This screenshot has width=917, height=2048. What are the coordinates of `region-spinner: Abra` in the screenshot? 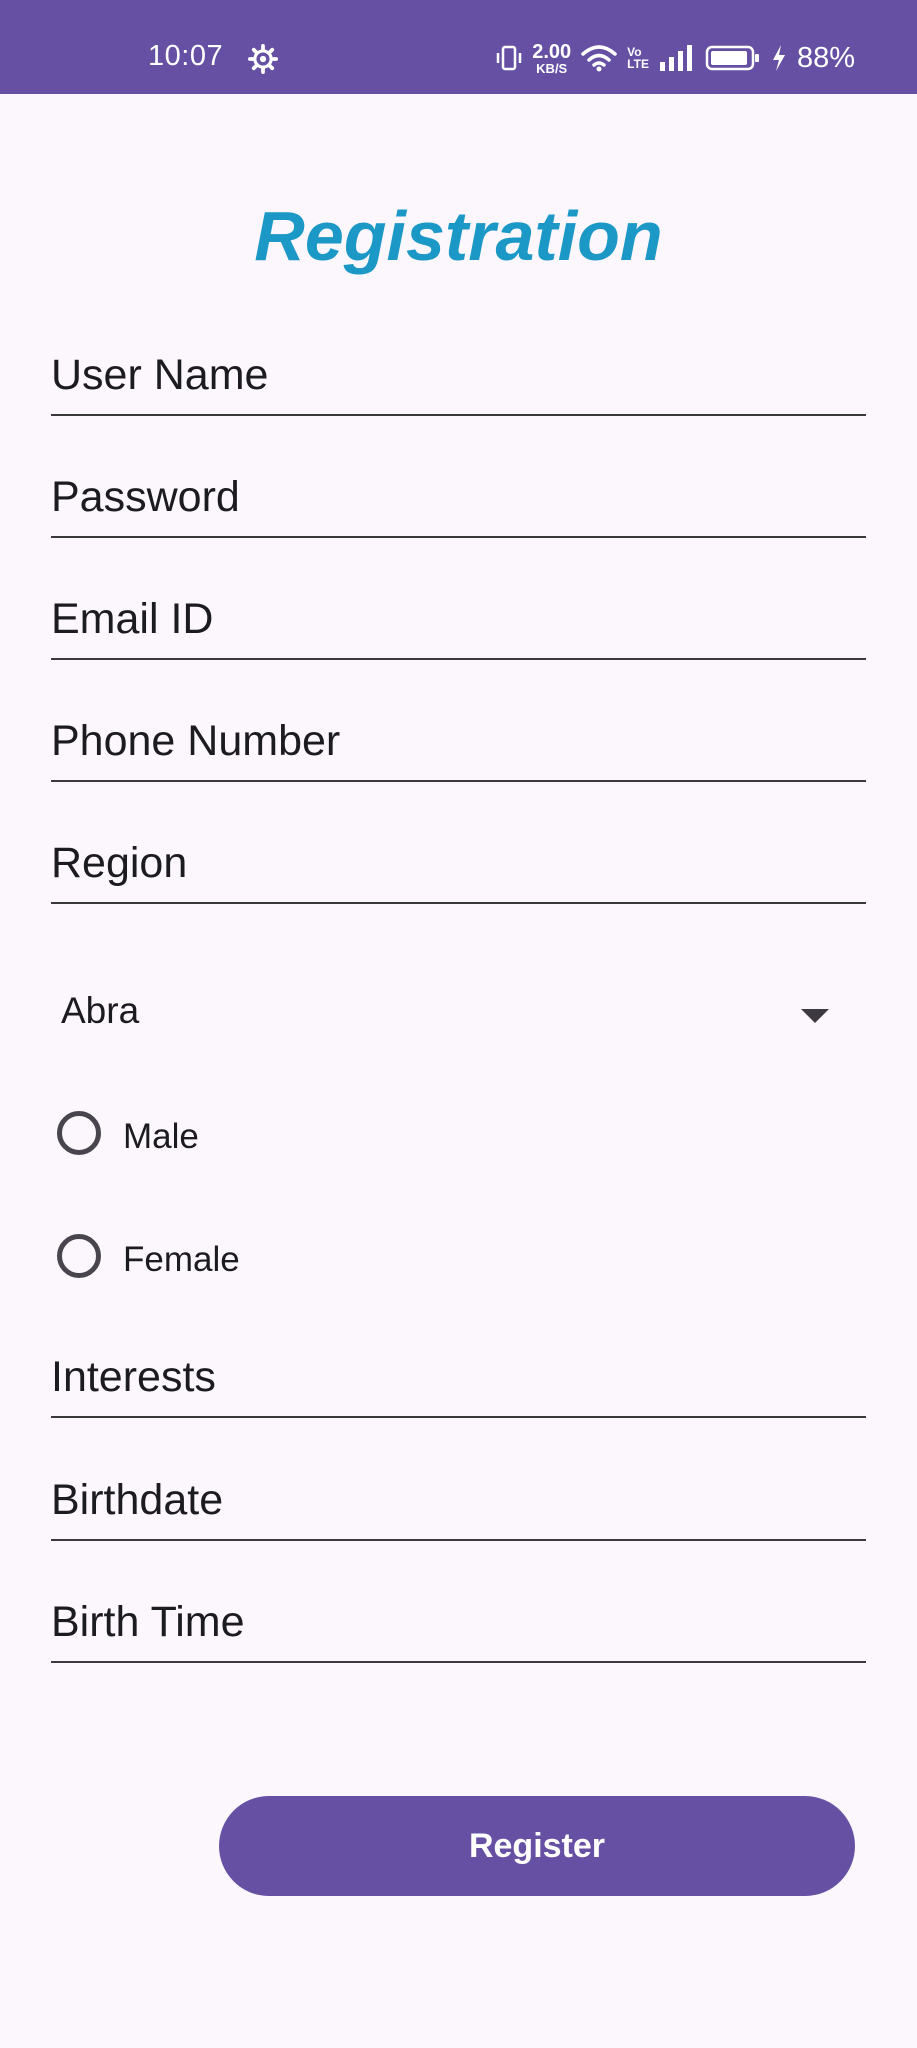 It's located at (458, 1015).